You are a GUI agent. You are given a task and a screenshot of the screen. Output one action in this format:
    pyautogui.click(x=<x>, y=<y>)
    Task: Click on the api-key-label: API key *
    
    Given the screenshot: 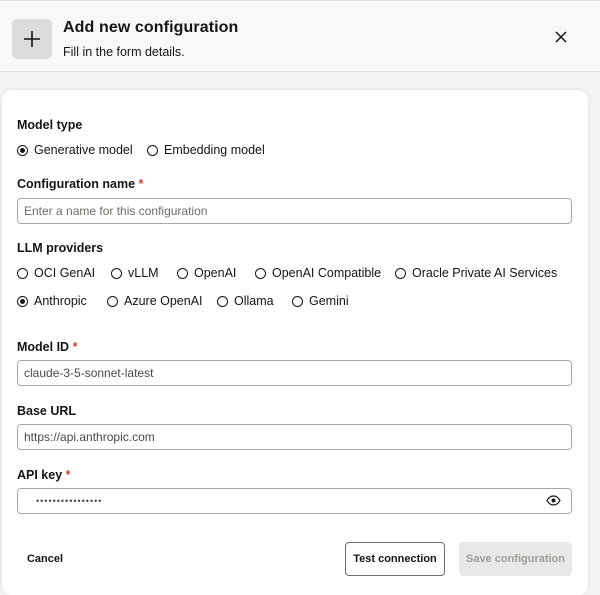 What is the action you would take?
    pyautogui.click(x=44, y=475)
    